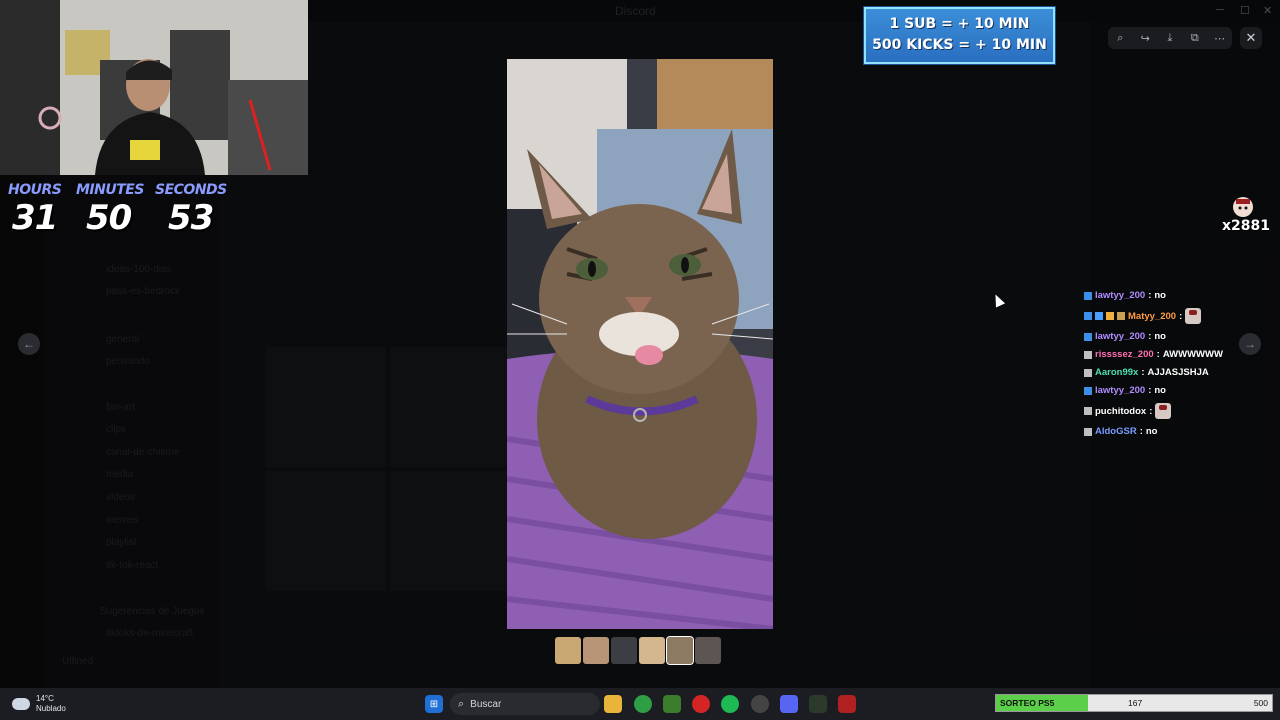 The image size is (1280, 720). What do you see at coordinates (35, 218) in the screenshot?
I see `hours-value: 31` at bounding box center [35, 218].